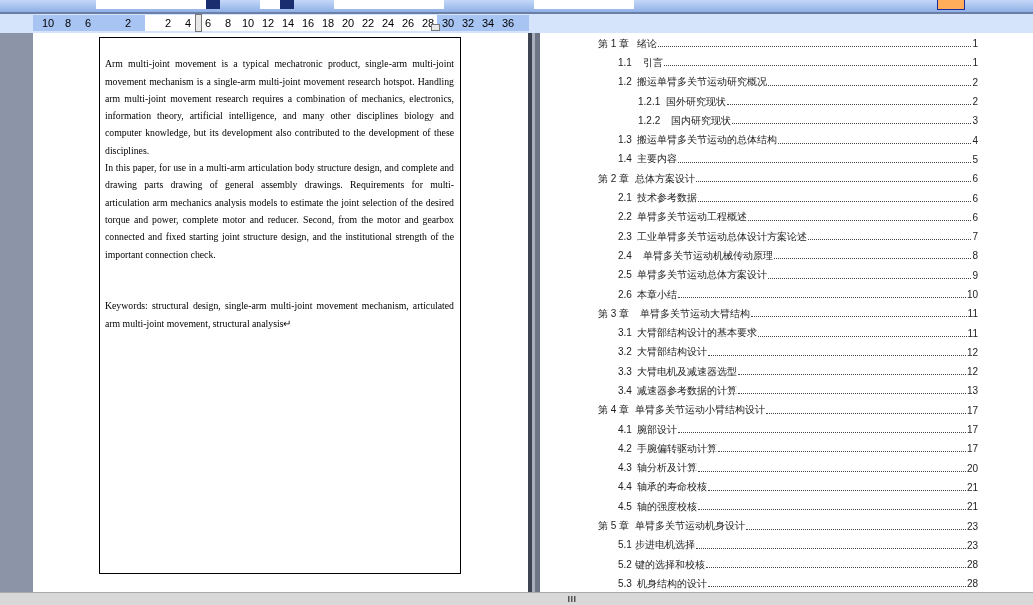 The image size is (1033, 605). What do you see at coordinates (788, 429) in the screenshot?
I see `toc-entry: 4.1 腕部设计 17` at bounding box center [788, 429].